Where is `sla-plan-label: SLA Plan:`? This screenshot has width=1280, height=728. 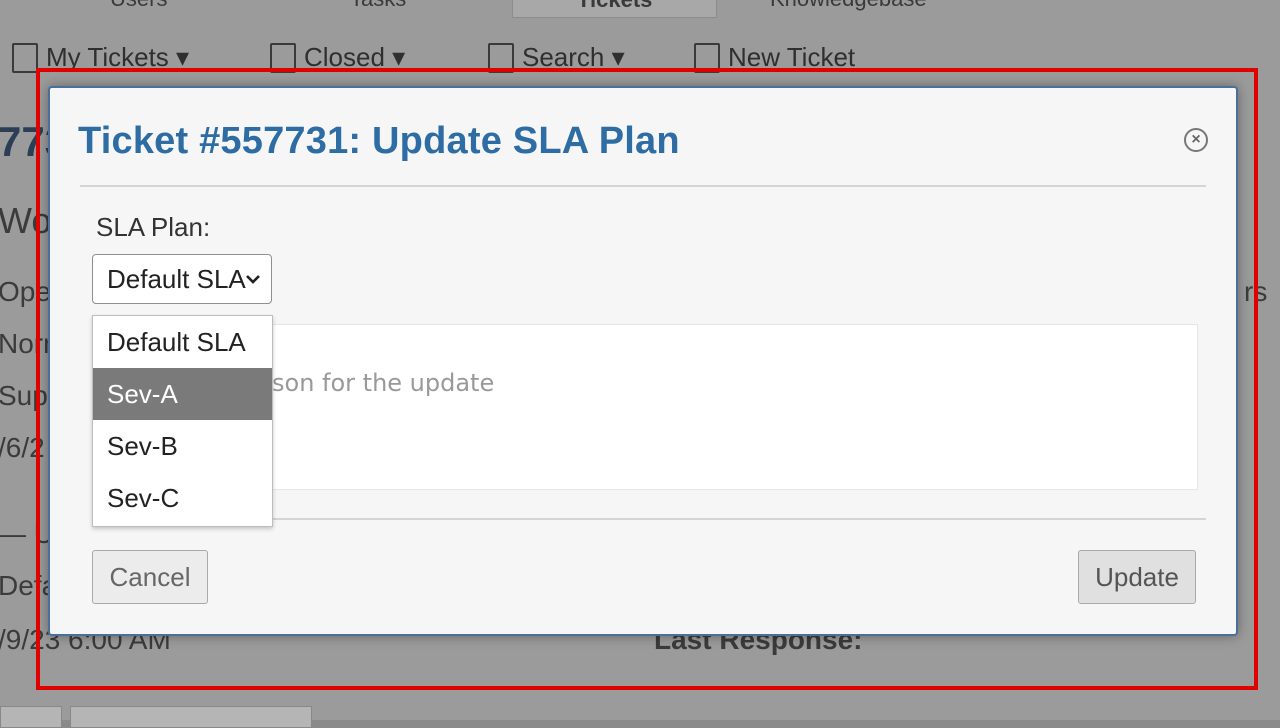
sla-plan-label: SLA Plan: is located at coordinates (153, 227).